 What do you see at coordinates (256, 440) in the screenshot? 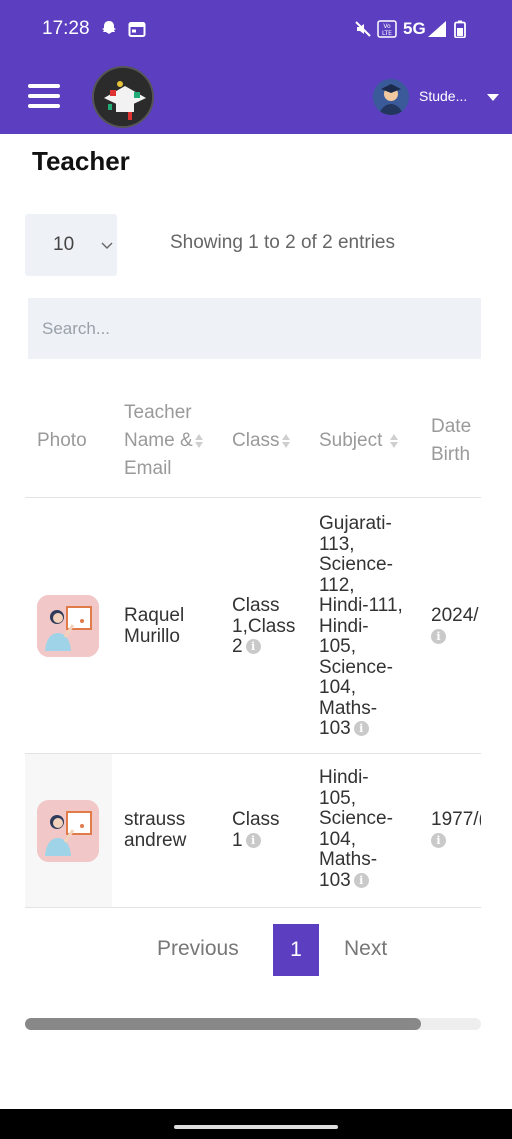
I see `column-header-class-label: Class` at bounding box center [256, 440].